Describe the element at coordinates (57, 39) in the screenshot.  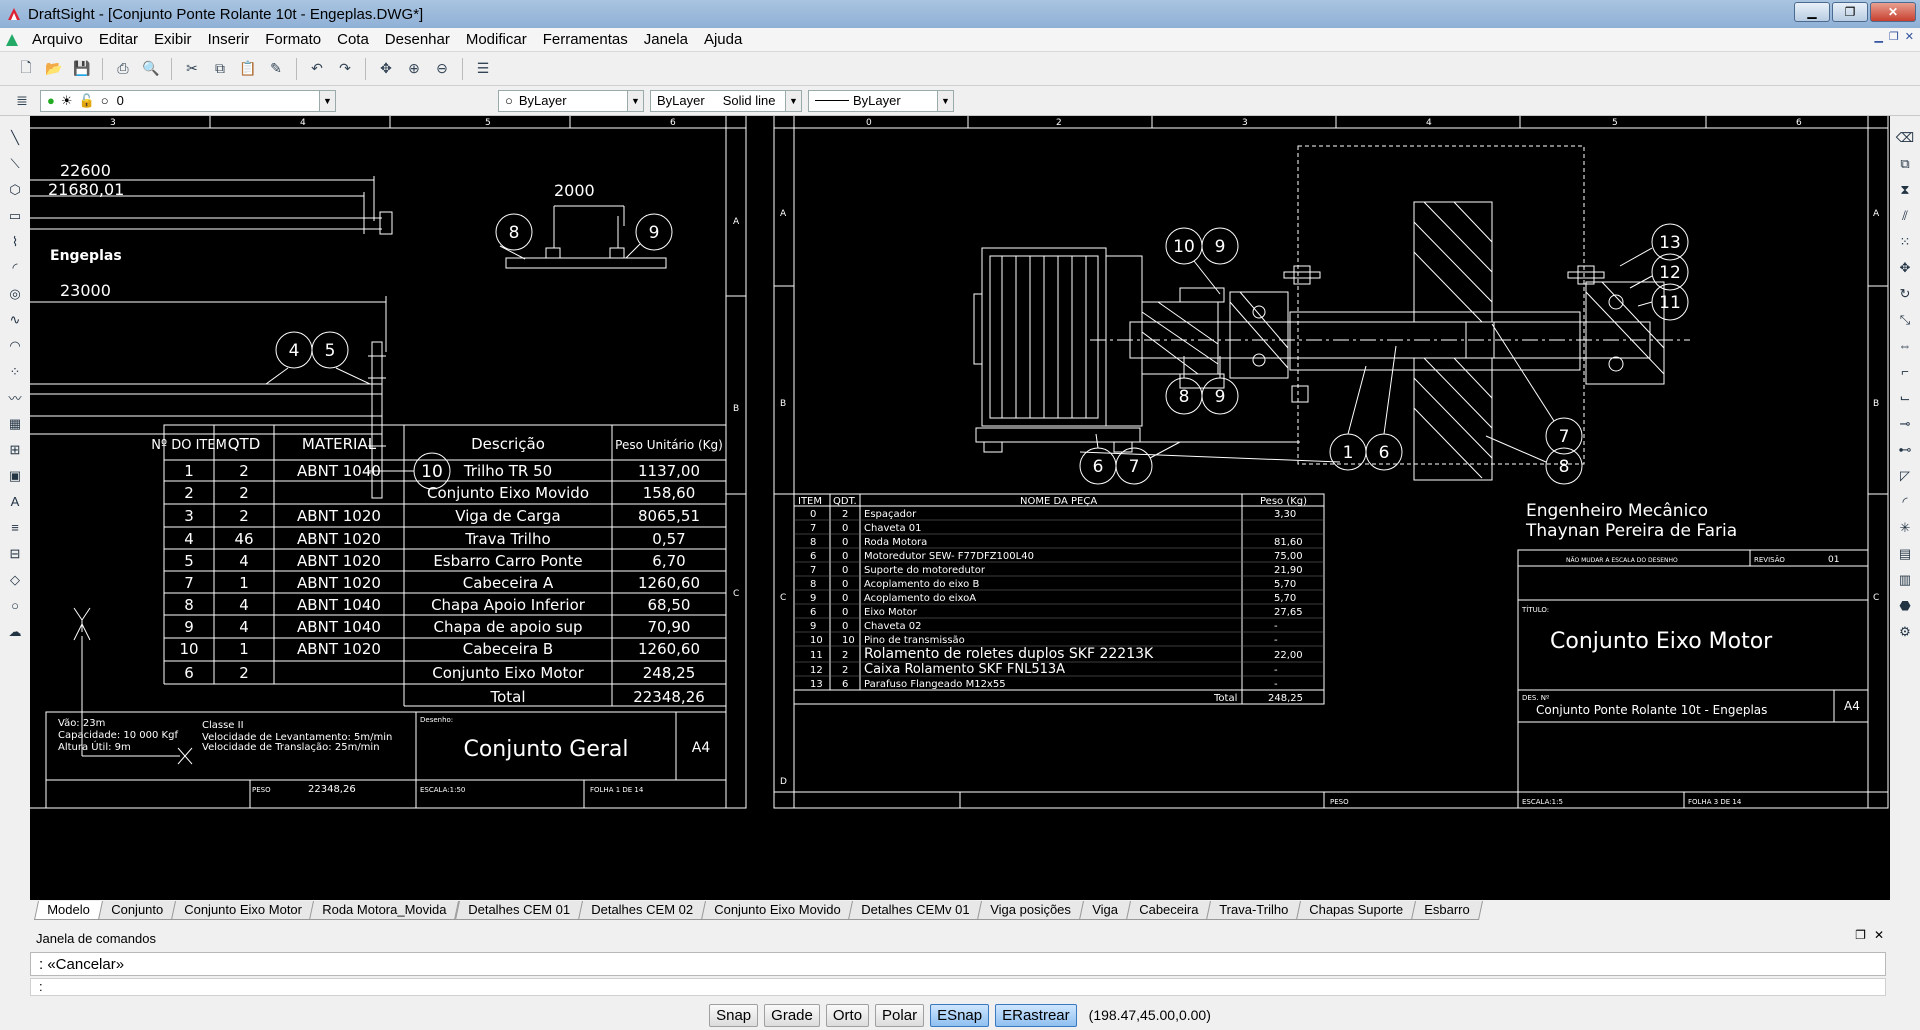
I see `menu-arquivo: Arquivo` at that location.